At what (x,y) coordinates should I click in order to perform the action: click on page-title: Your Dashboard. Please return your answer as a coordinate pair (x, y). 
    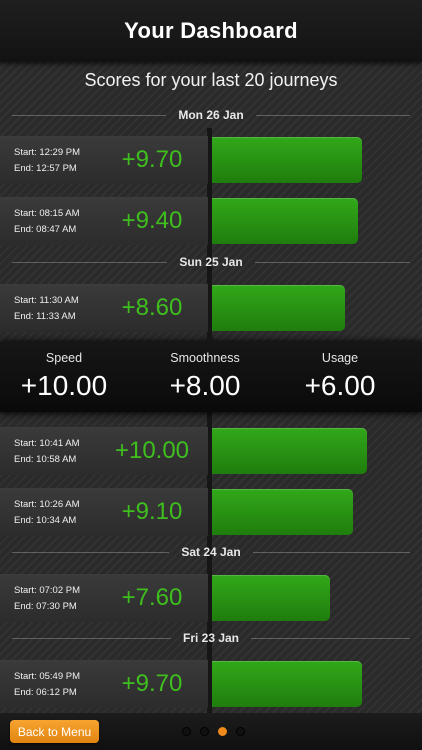
    Looking at the image, I should click on (211, 30).